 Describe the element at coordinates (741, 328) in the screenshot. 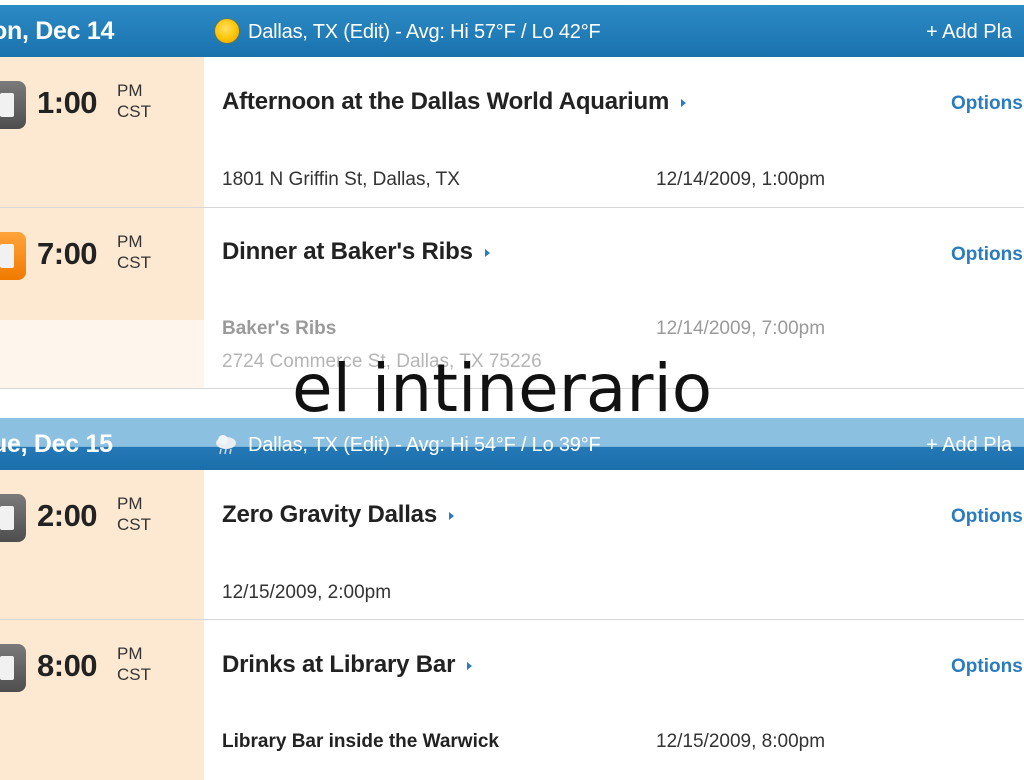

I see `event-datetime: 12/14/2009, 7:00pm` at that location.